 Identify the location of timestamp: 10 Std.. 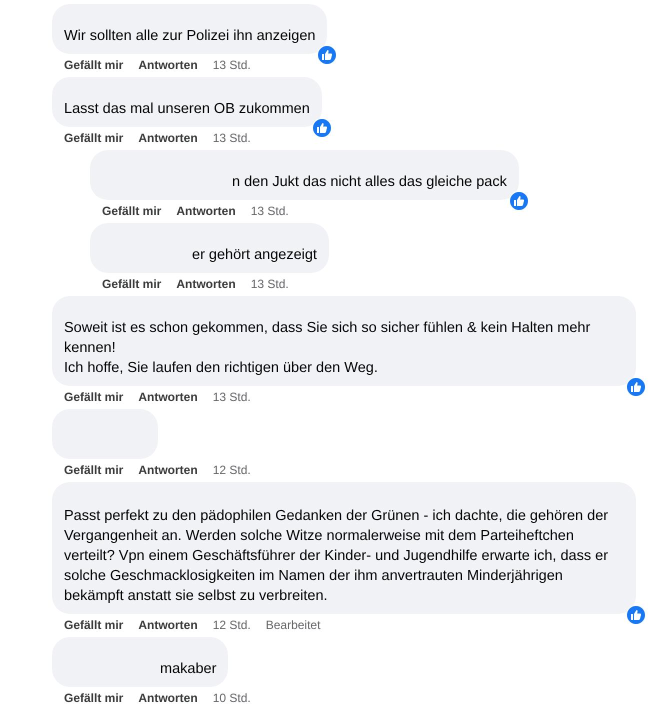
(231, 698).